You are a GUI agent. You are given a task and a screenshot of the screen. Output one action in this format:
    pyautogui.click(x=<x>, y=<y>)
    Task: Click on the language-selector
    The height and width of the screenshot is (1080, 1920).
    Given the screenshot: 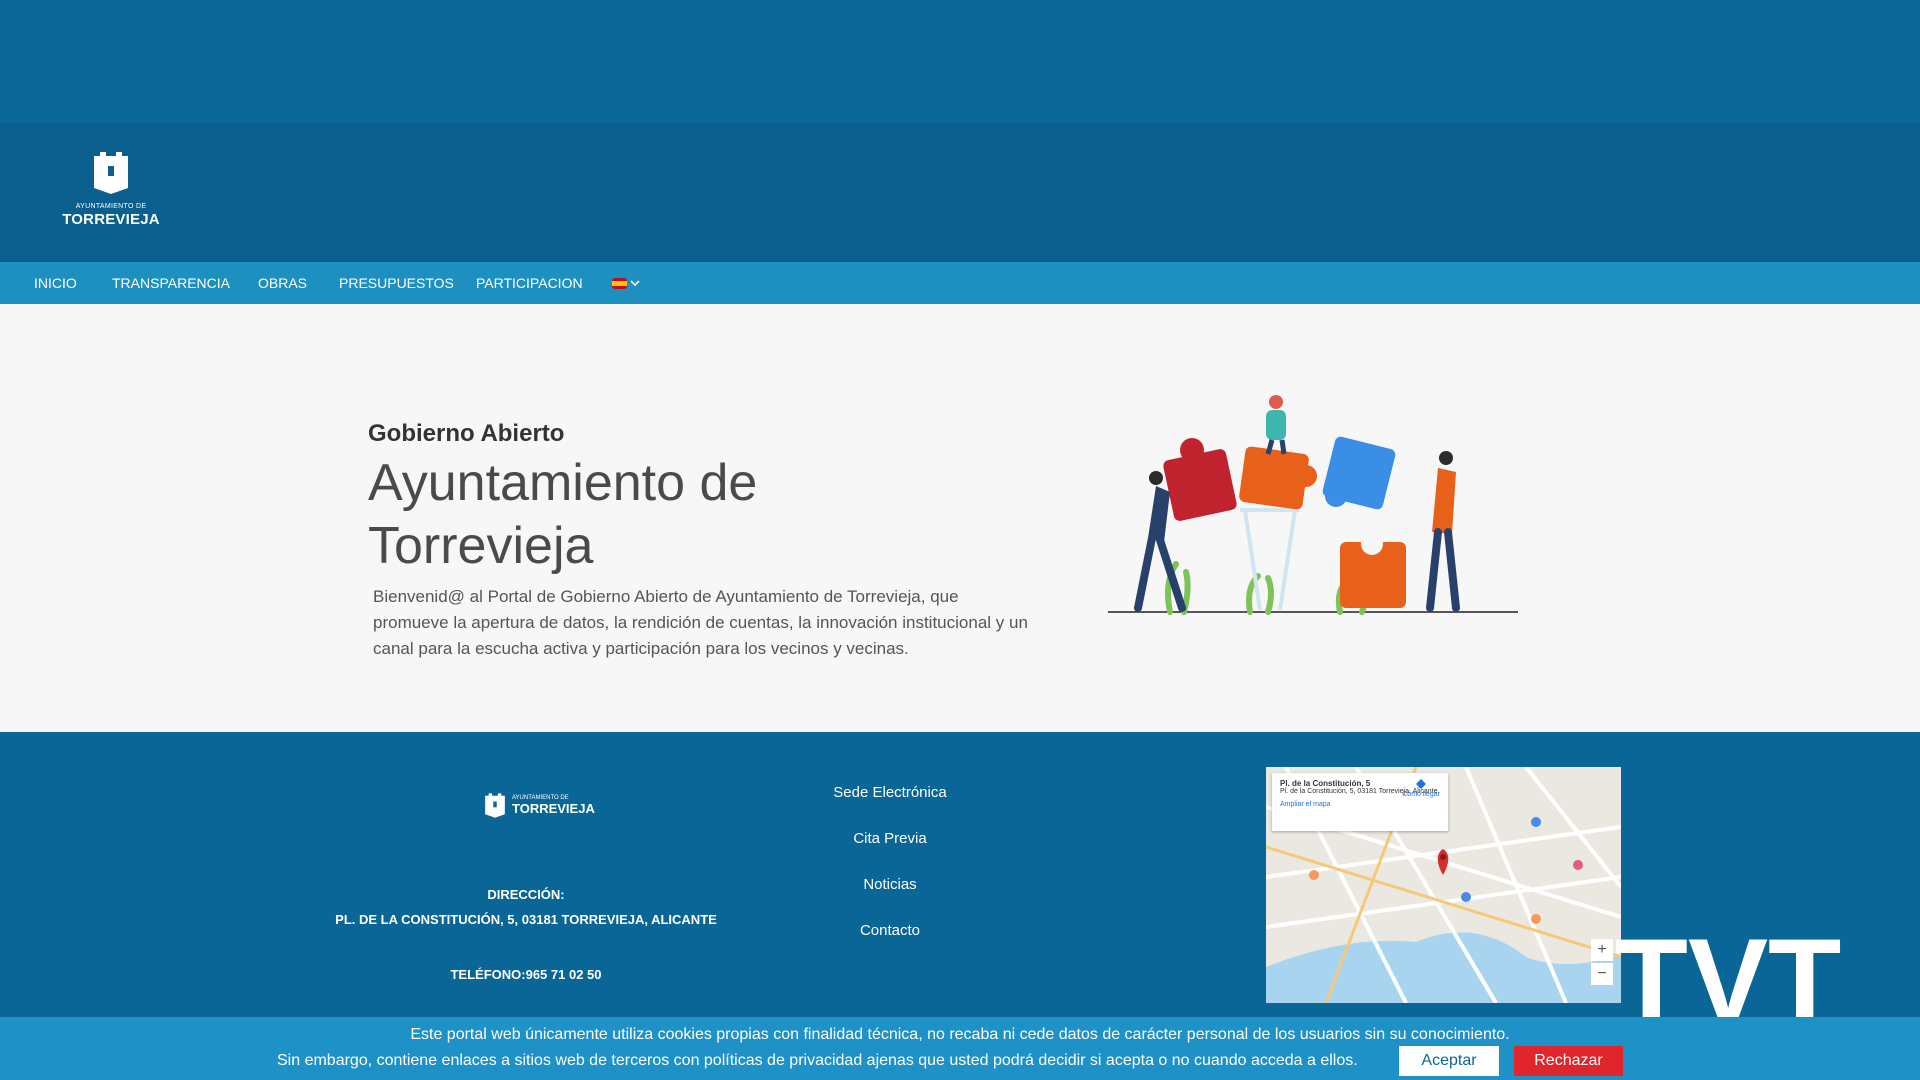 What is the action you would take?
    pyautogui.click(x=626, y=283)
    